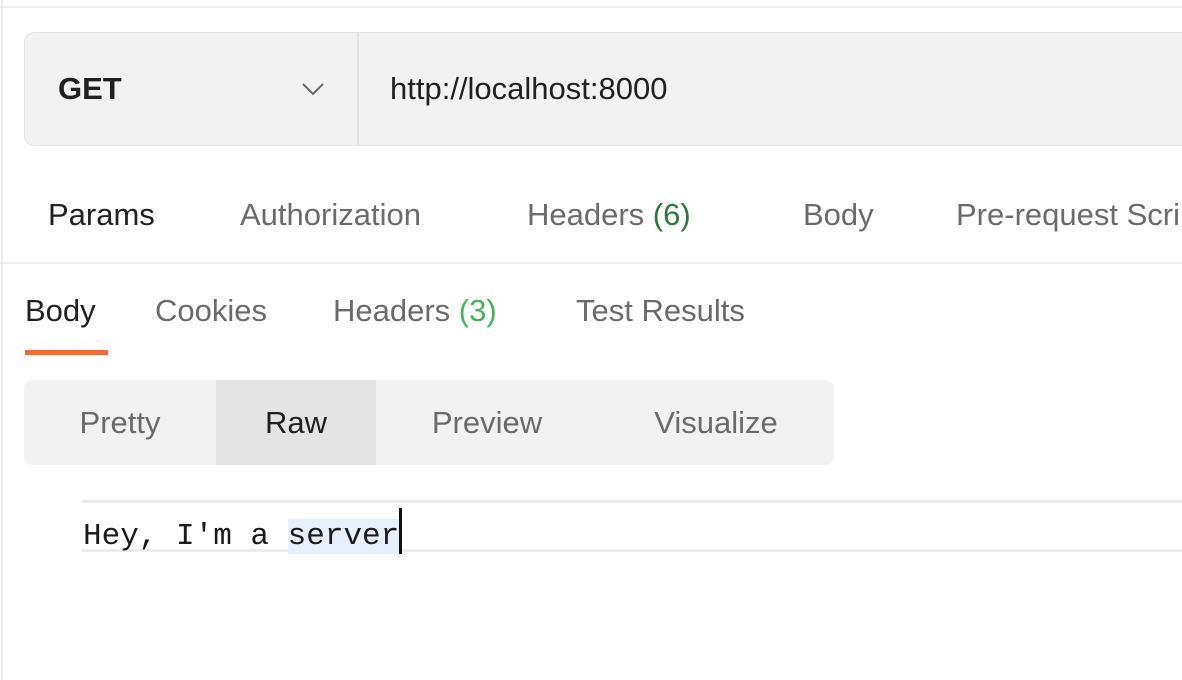  Describe the element at coordinates (716, 422) in the screenshot. I see `view-visualize: Visualize` at that location.